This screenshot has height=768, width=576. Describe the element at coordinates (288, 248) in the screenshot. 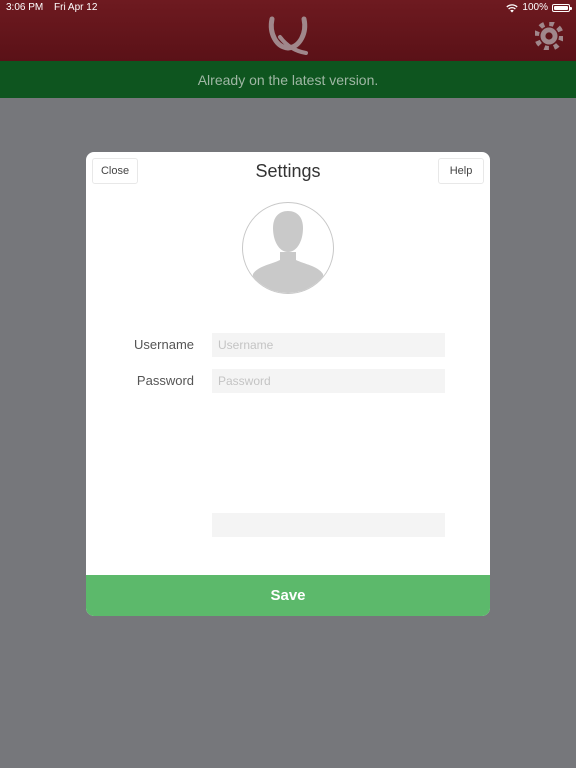

I see `person-silhouette-icon` at that location.